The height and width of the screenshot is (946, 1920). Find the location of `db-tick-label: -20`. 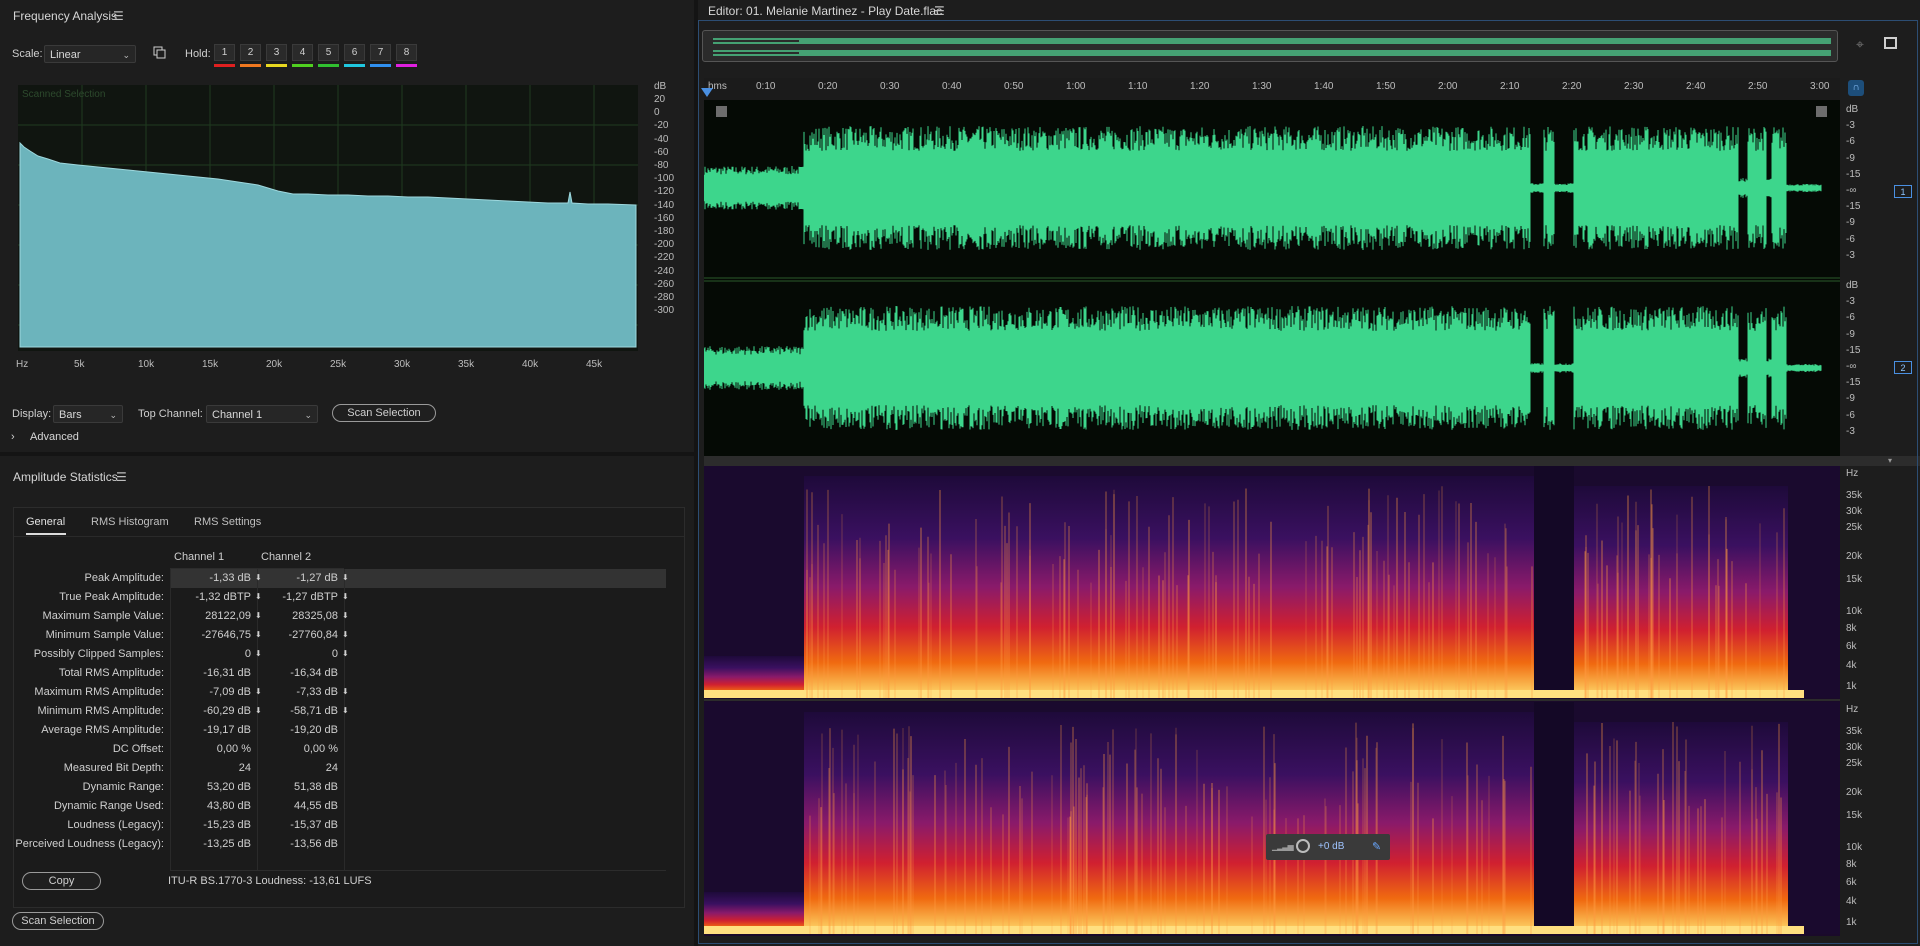

db-tick-label: -20 is located at coordinates (661, 126).